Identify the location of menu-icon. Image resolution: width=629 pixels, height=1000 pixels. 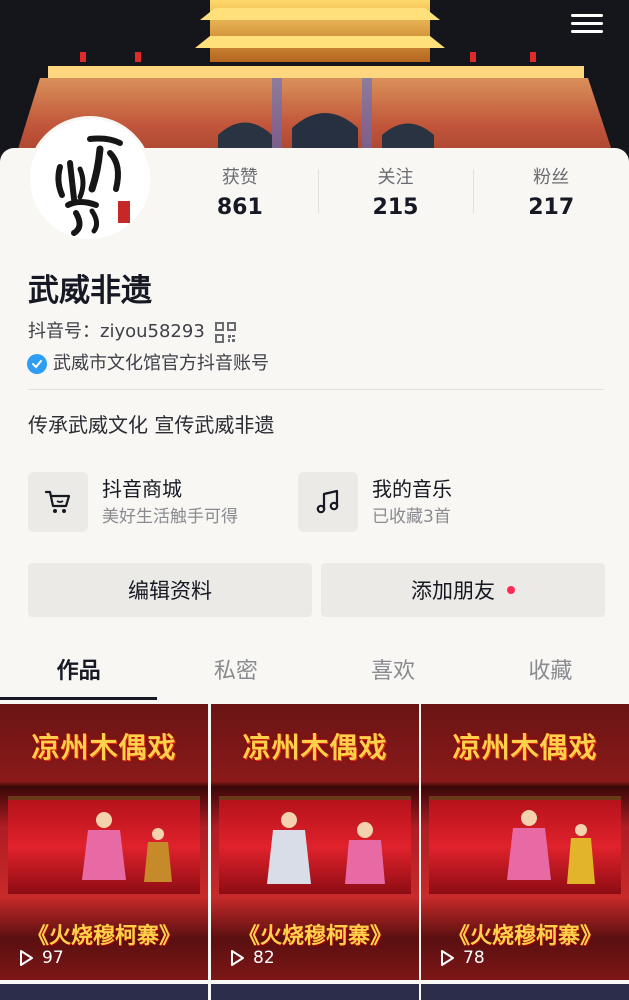
(587, 23).